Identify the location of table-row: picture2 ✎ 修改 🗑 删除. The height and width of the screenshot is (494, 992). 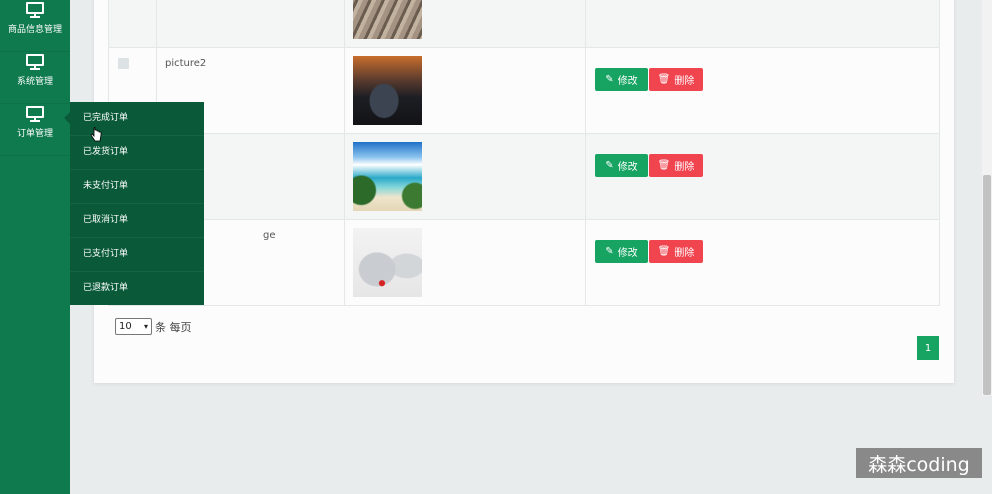
(524, 90).